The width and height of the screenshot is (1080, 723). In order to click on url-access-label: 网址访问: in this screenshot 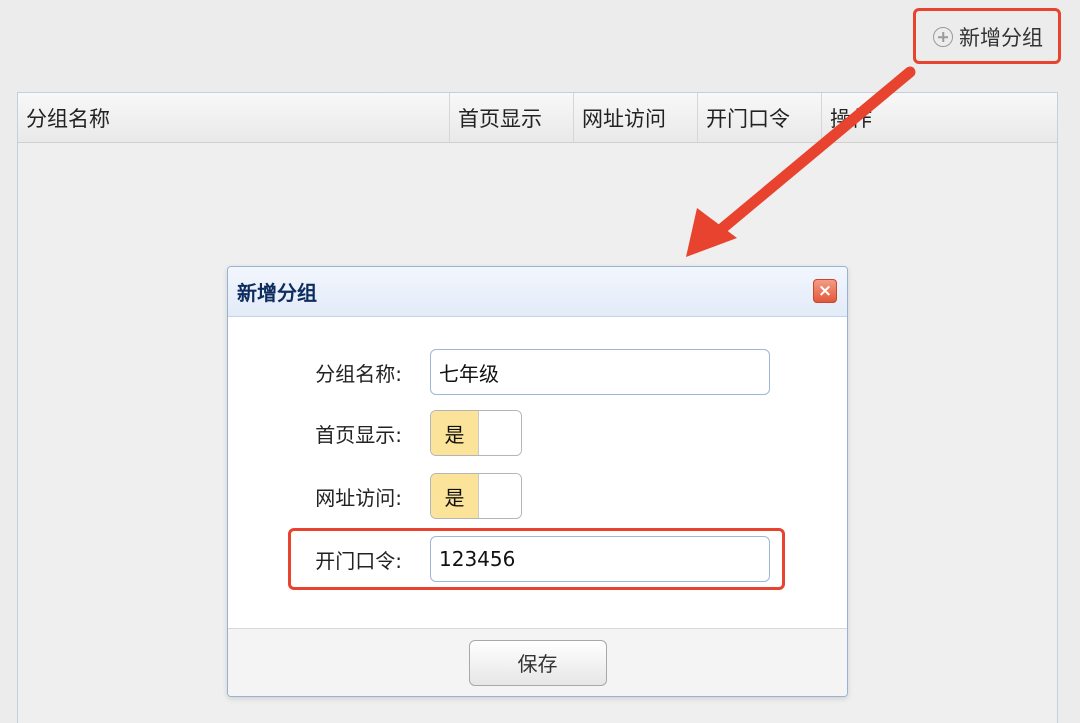, I will do `click(358, 497)`.